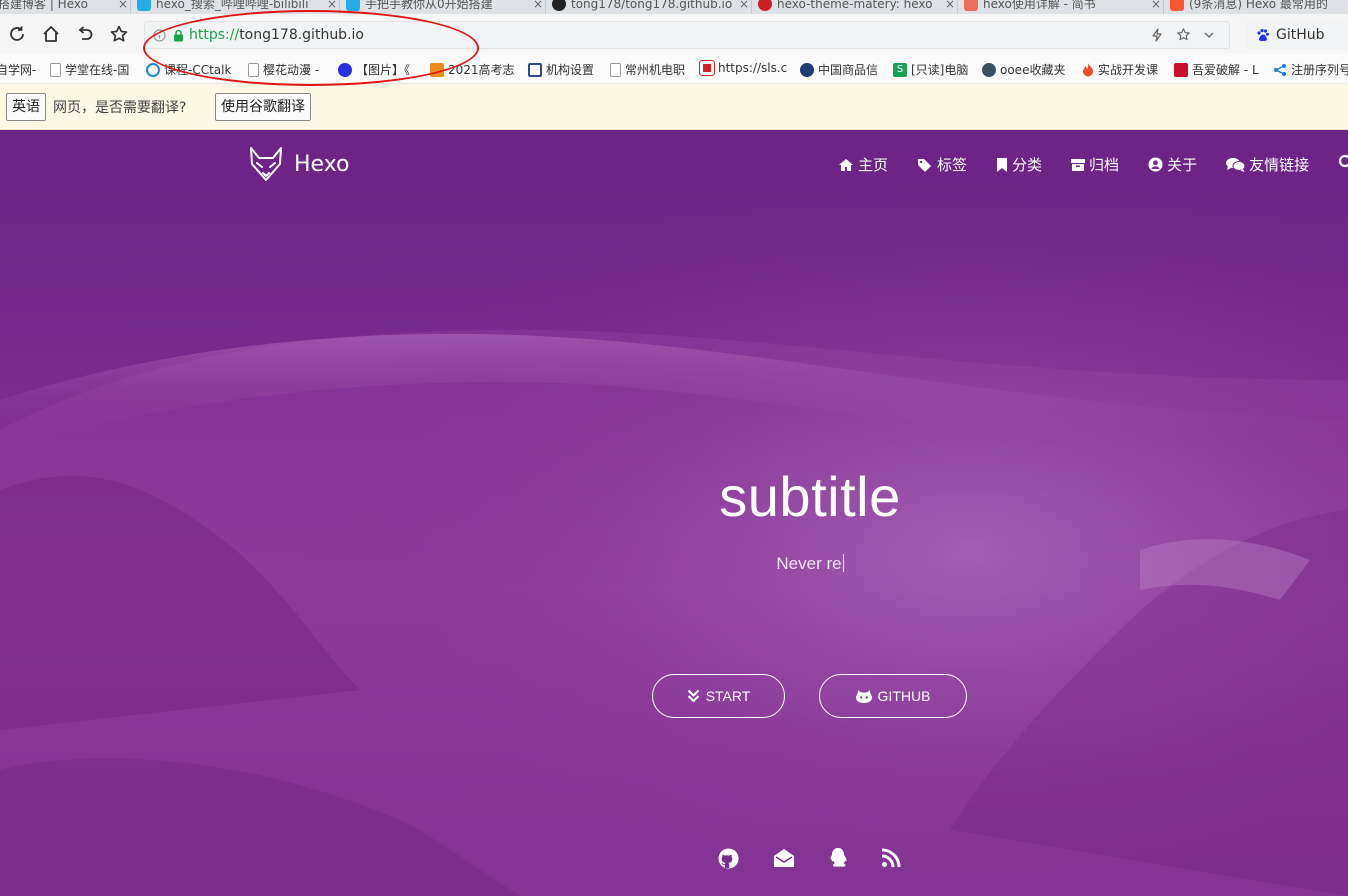 Image resolution: width=1348 pixels, height=896 pixels. I want to click on bookmark-item: 樱花动漫 -, so click(283, 69).